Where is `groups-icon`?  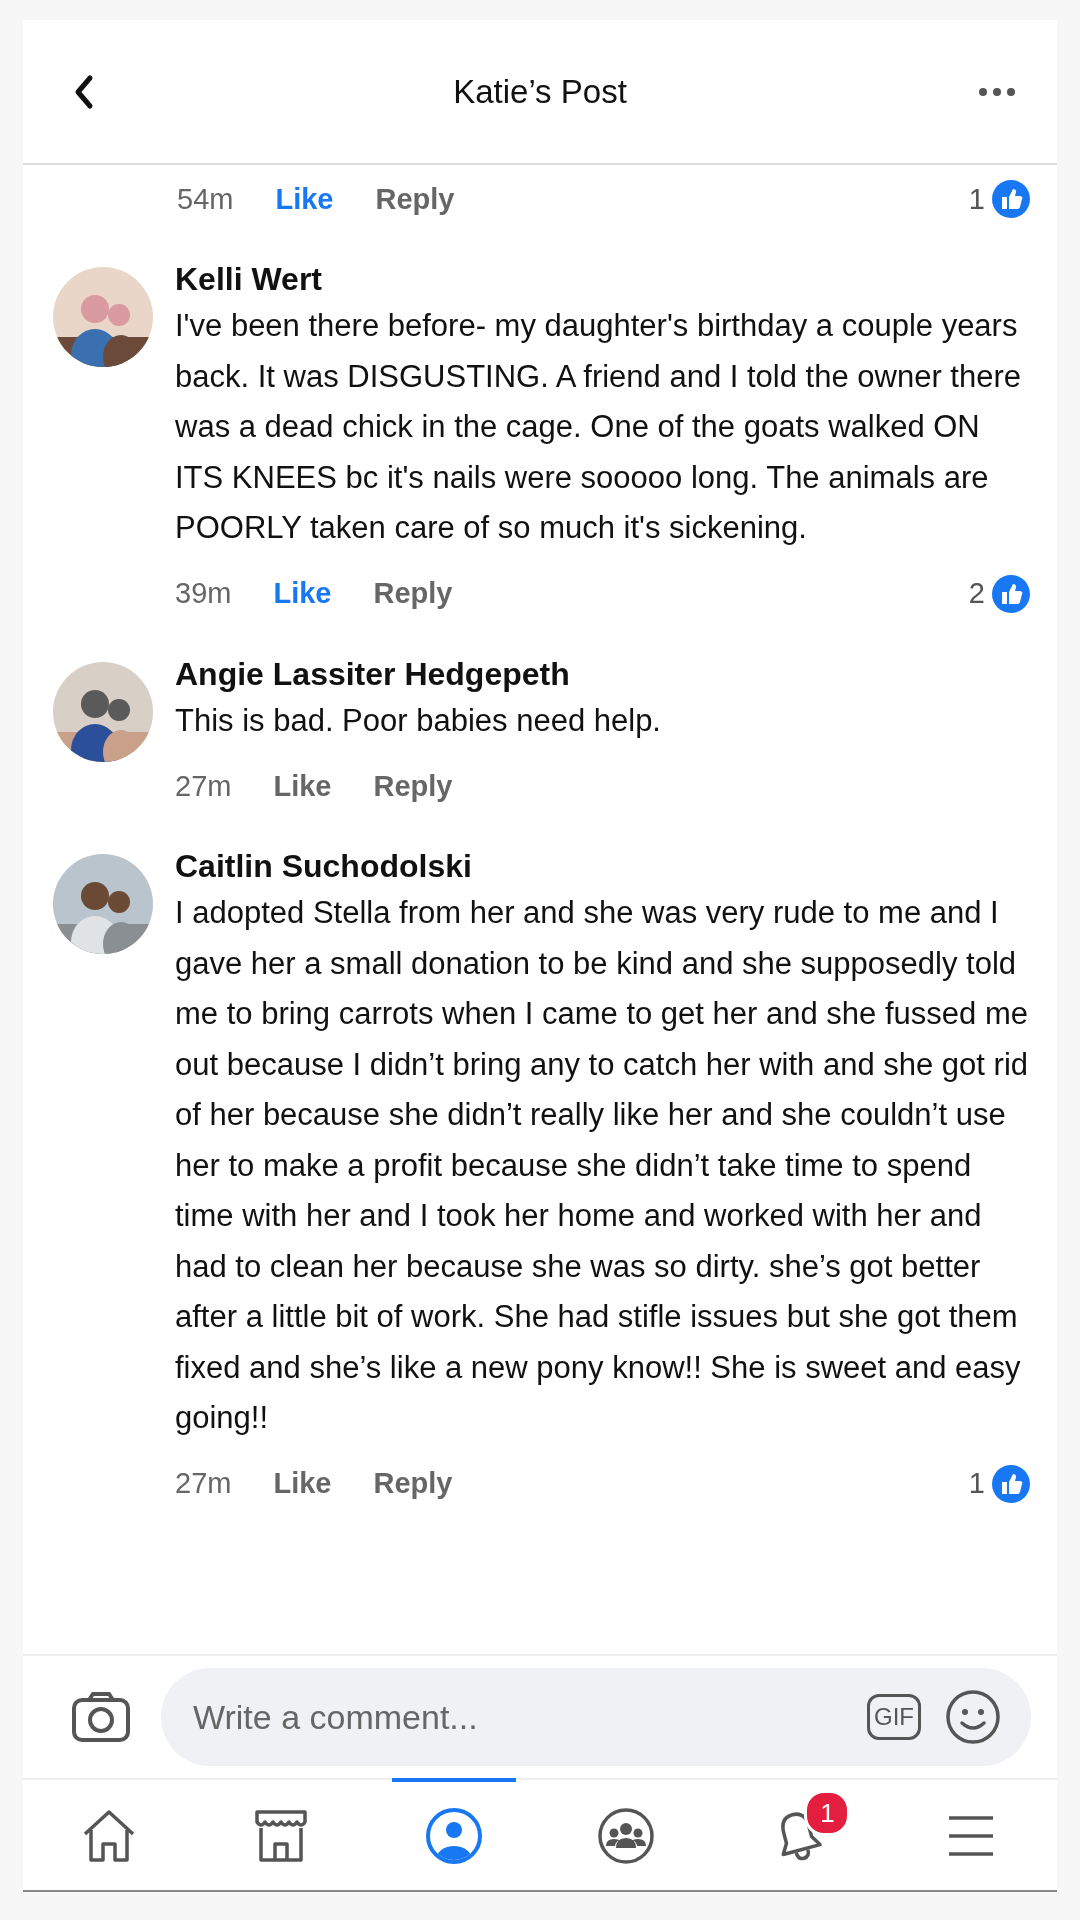 groups-icon is located at coordinates (626, 1836).